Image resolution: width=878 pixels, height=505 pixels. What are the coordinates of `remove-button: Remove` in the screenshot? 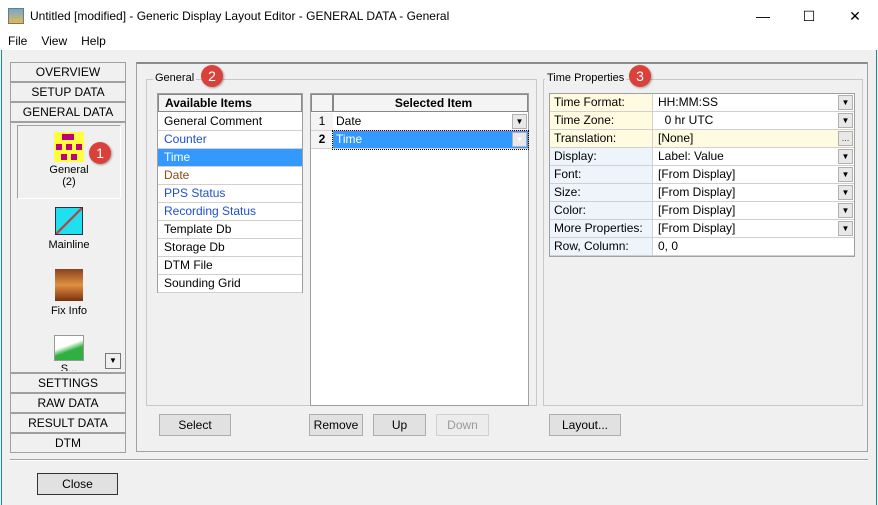 It's located at (336, 425).